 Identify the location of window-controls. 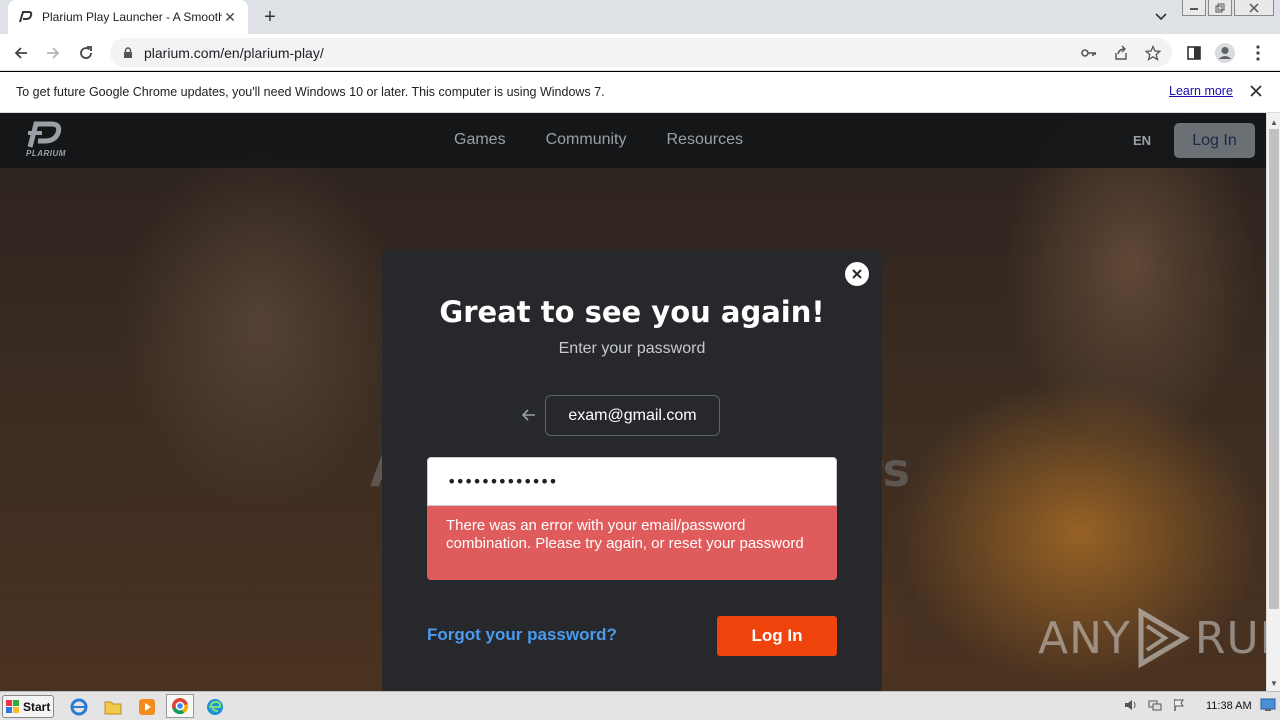
(1228, 8).